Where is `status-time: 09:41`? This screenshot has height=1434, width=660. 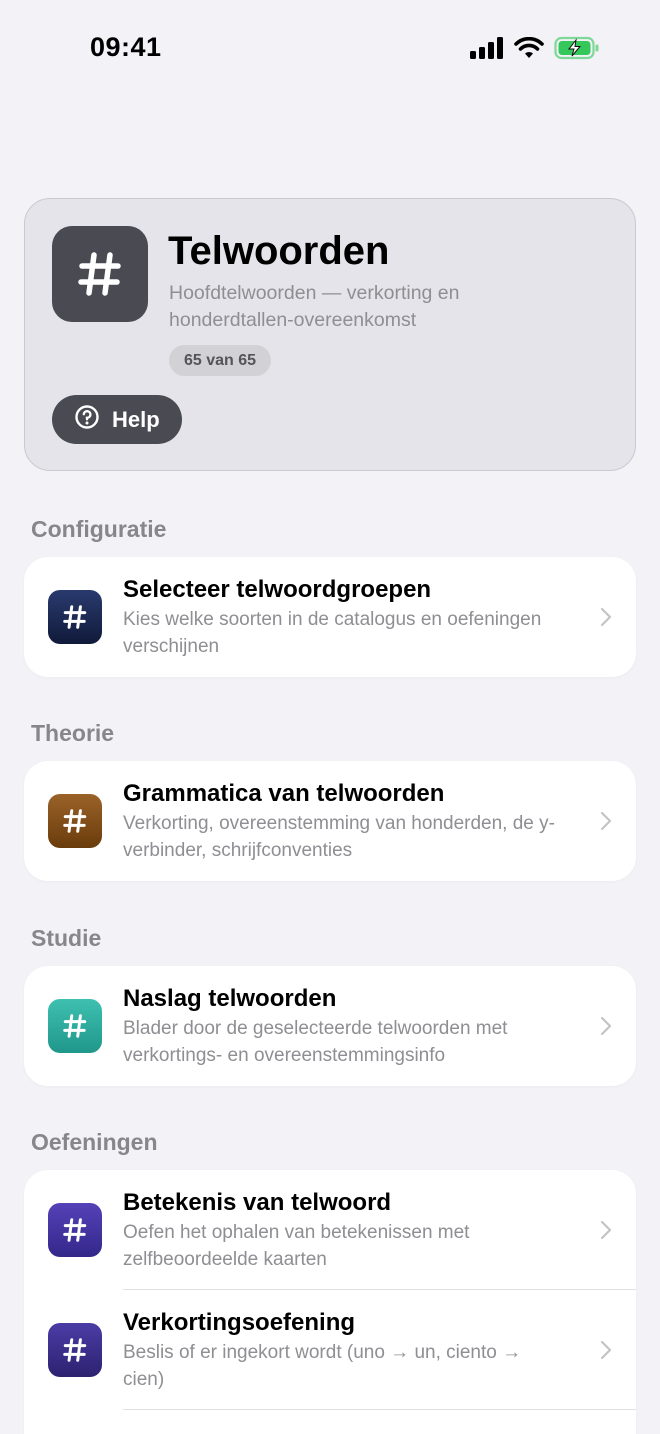 status-time: 09:41 is located at coordinates (126, 47).